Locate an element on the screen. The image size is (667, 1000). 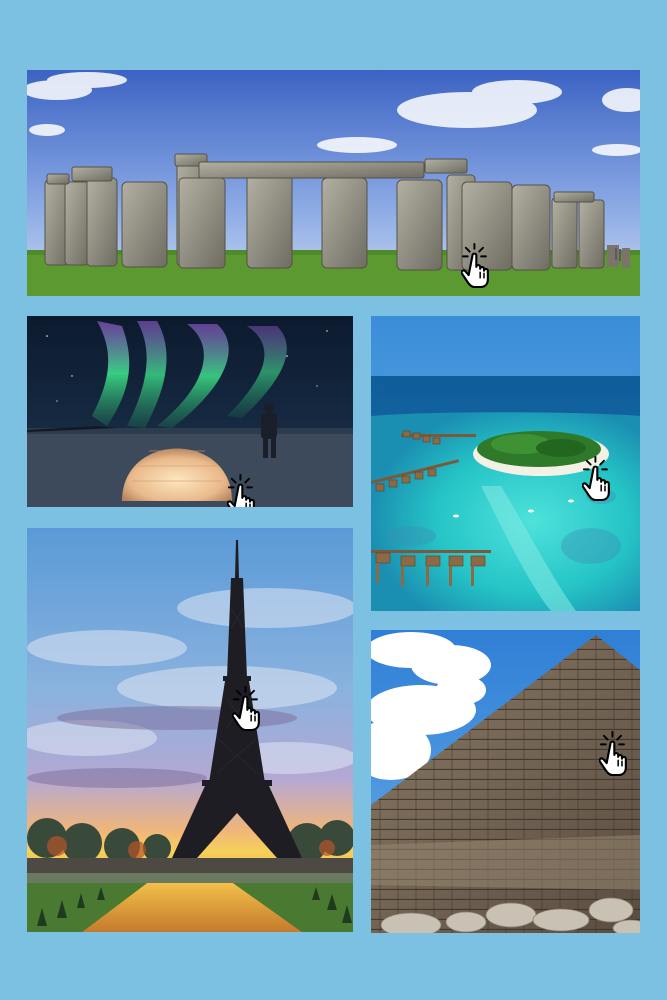
pyramid-photo is located at coordinates (505, 781).